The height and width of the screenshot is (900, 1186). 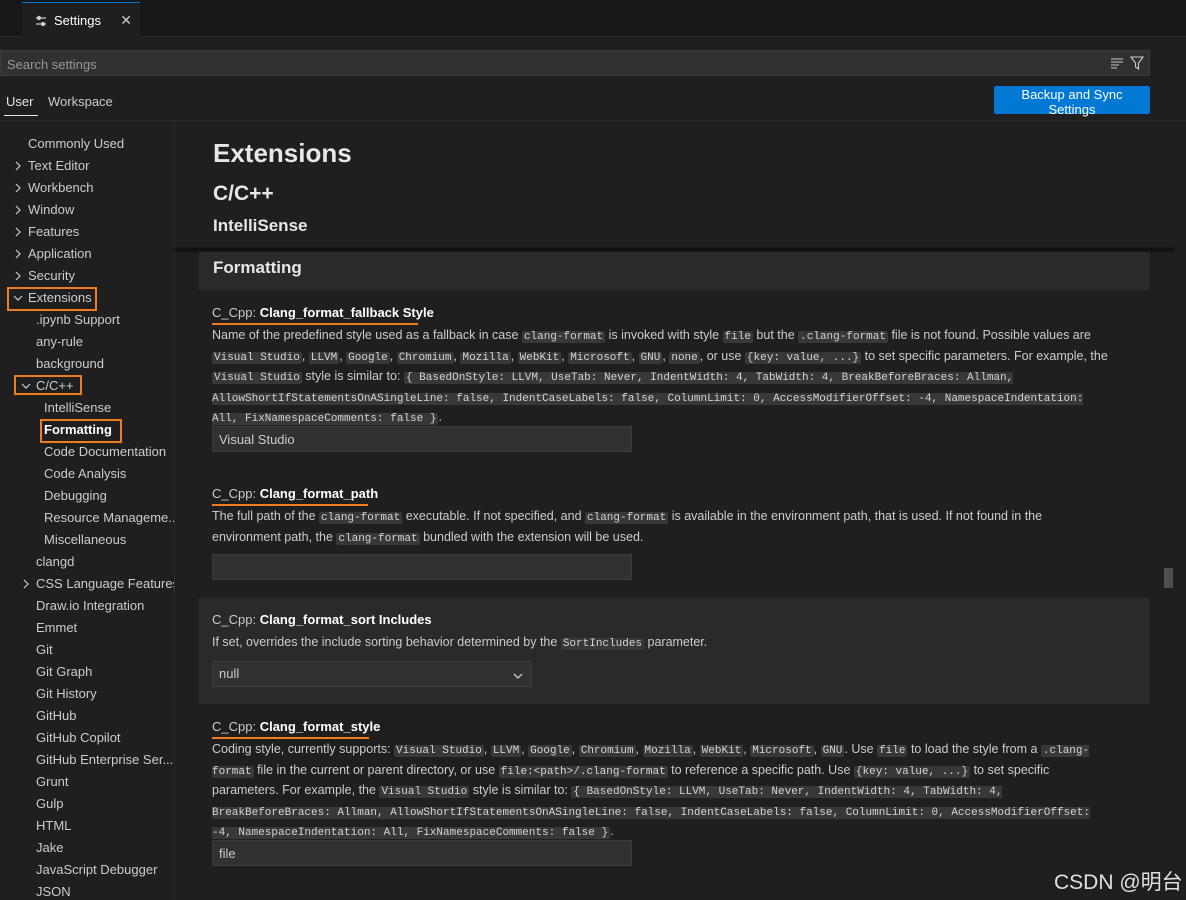 I want to click on toc-item: any-rule, so click(x=87, y=342).